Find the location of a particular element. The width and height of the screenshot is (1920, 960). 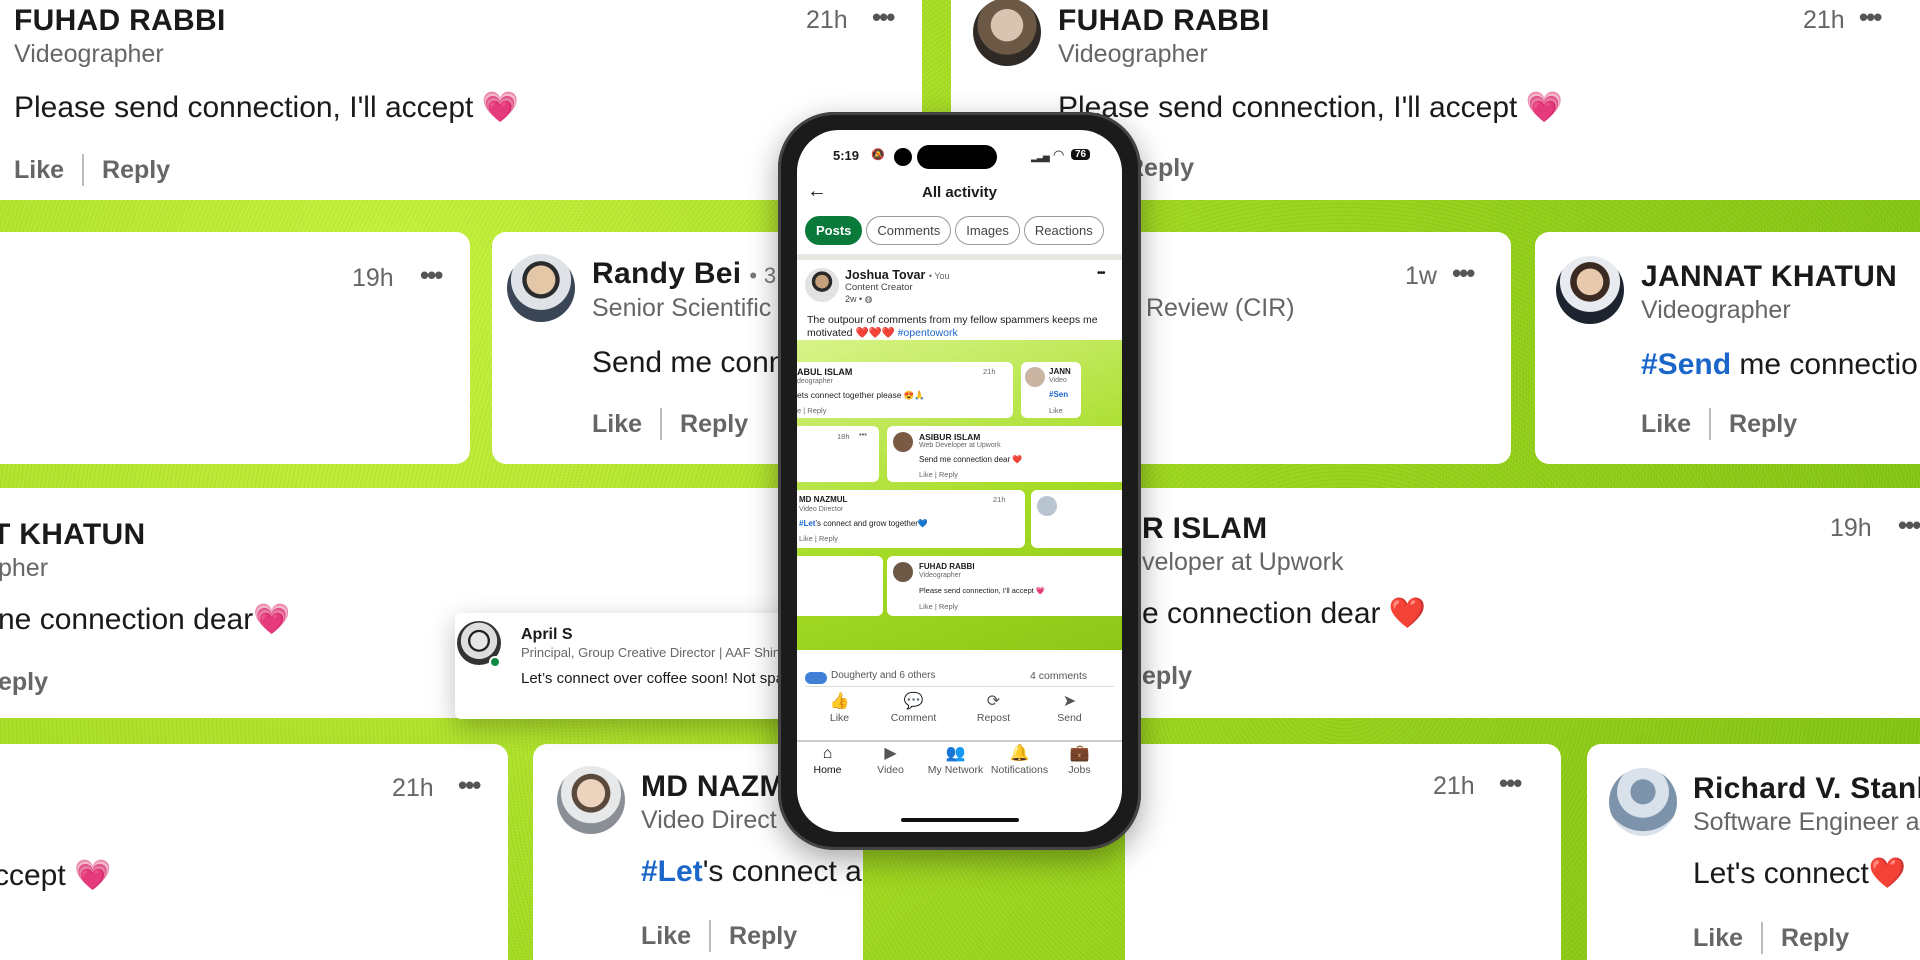

send-icon: ➤ is located at coordinates (1069, 701).